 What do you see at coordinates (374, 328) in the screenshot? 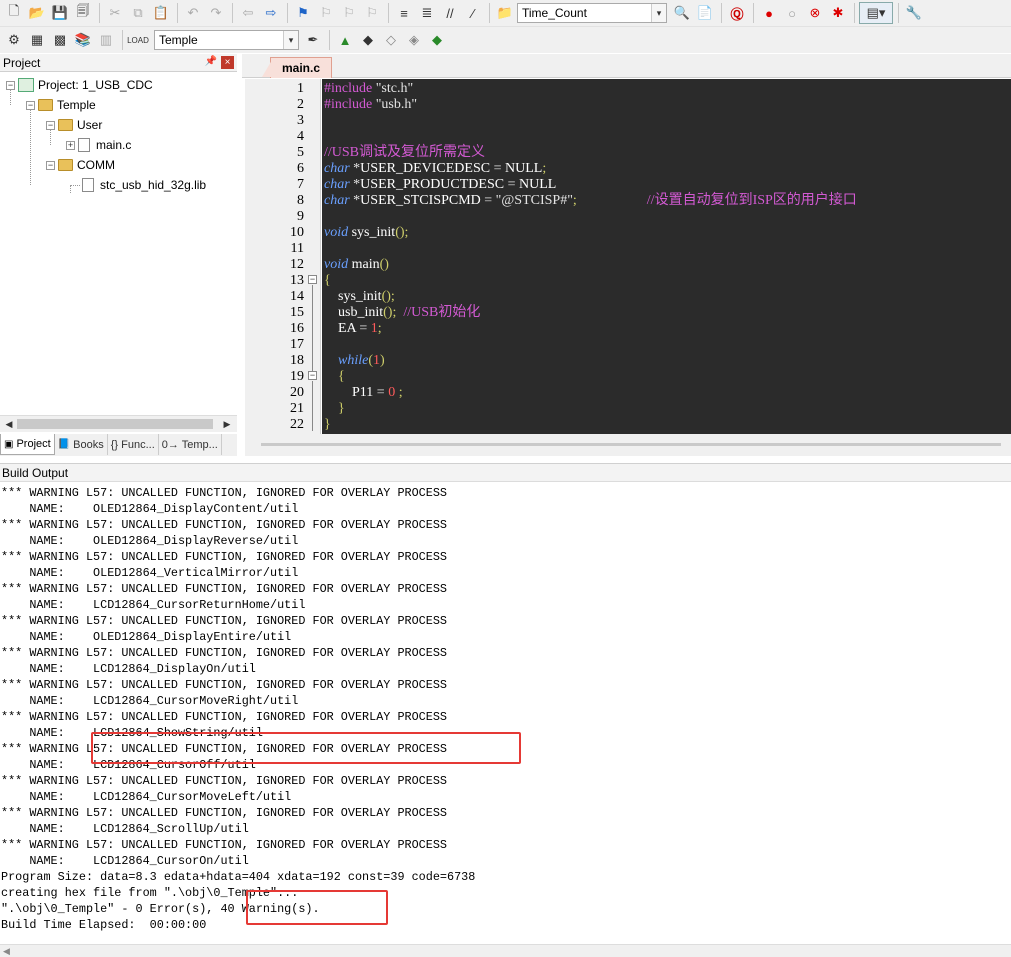
I see `number: 1` at bounding box center [374, 328].